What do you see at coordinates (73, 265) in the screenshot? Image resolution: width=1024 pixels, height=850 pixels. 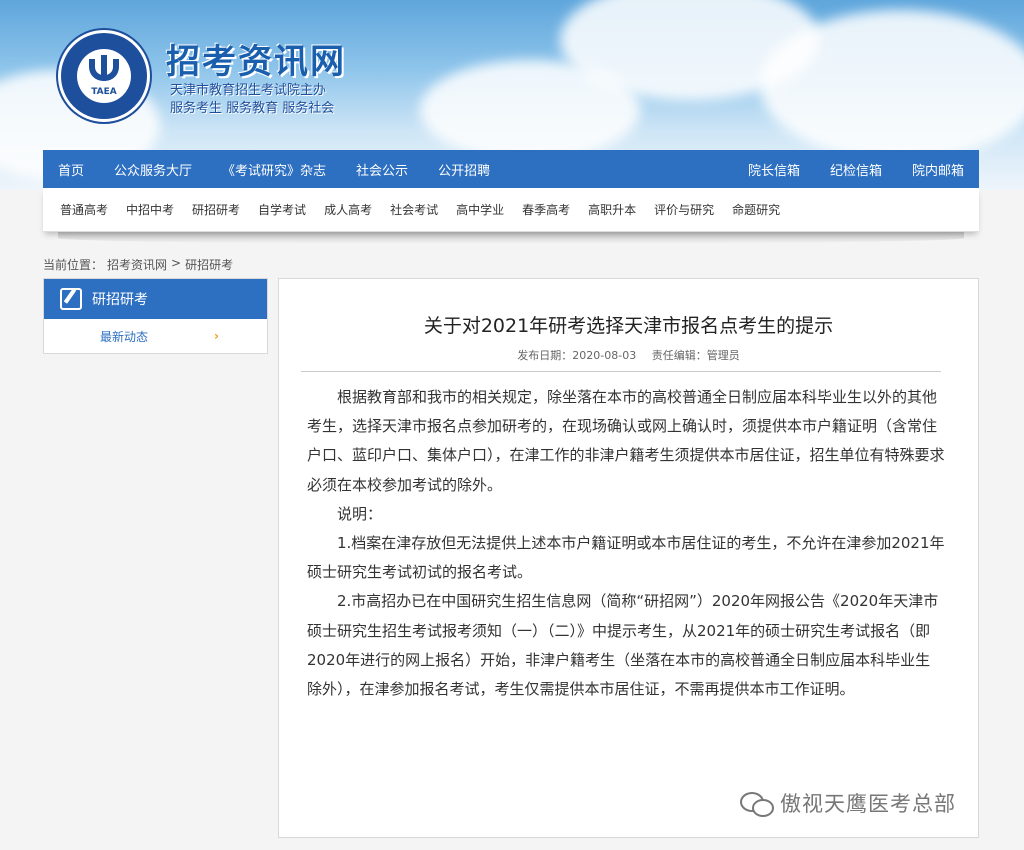 I see `breadcrumb-prefix: 当前位置：` at bounding box center [73, 265].